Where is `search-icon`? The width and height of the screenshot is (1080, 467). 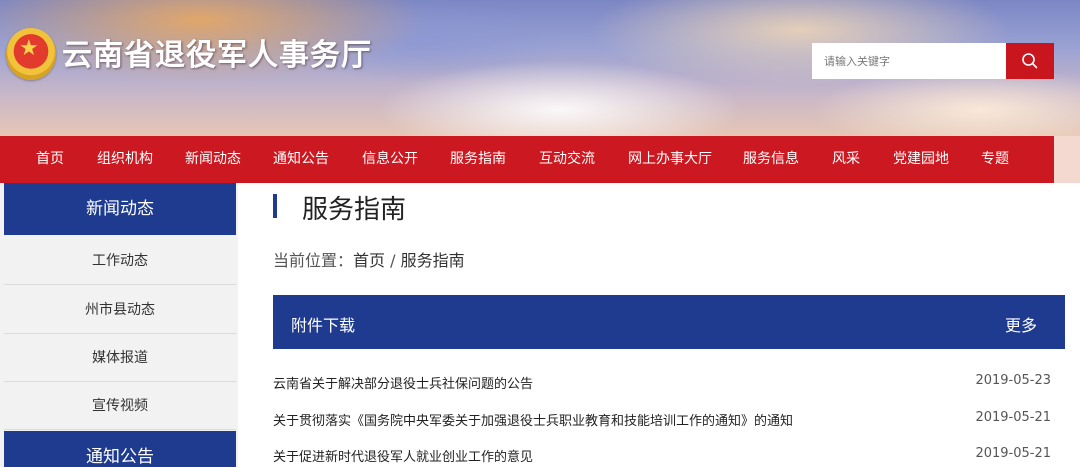
search-icon is located at coordinates (1030, 61).